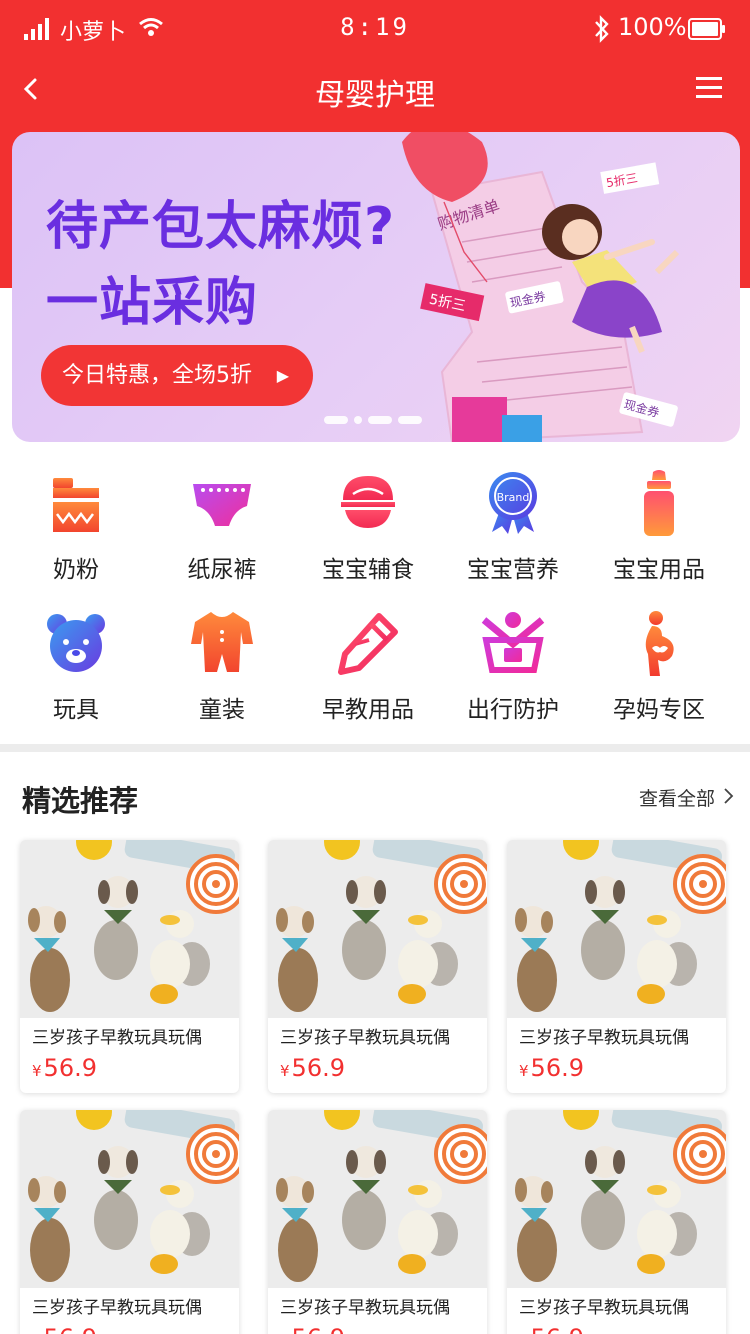 The width and height of the screenshot is (750, 1334). I want to click on section-title: 精选推荐, so click(80, 801).